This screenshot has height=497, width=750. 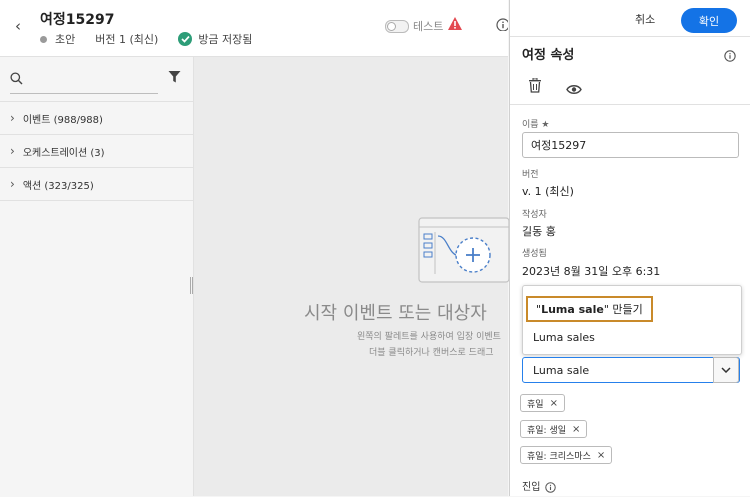 I want to click on category-orchestration: › 오케스트레이션 (3), so click(x=96, y=150).